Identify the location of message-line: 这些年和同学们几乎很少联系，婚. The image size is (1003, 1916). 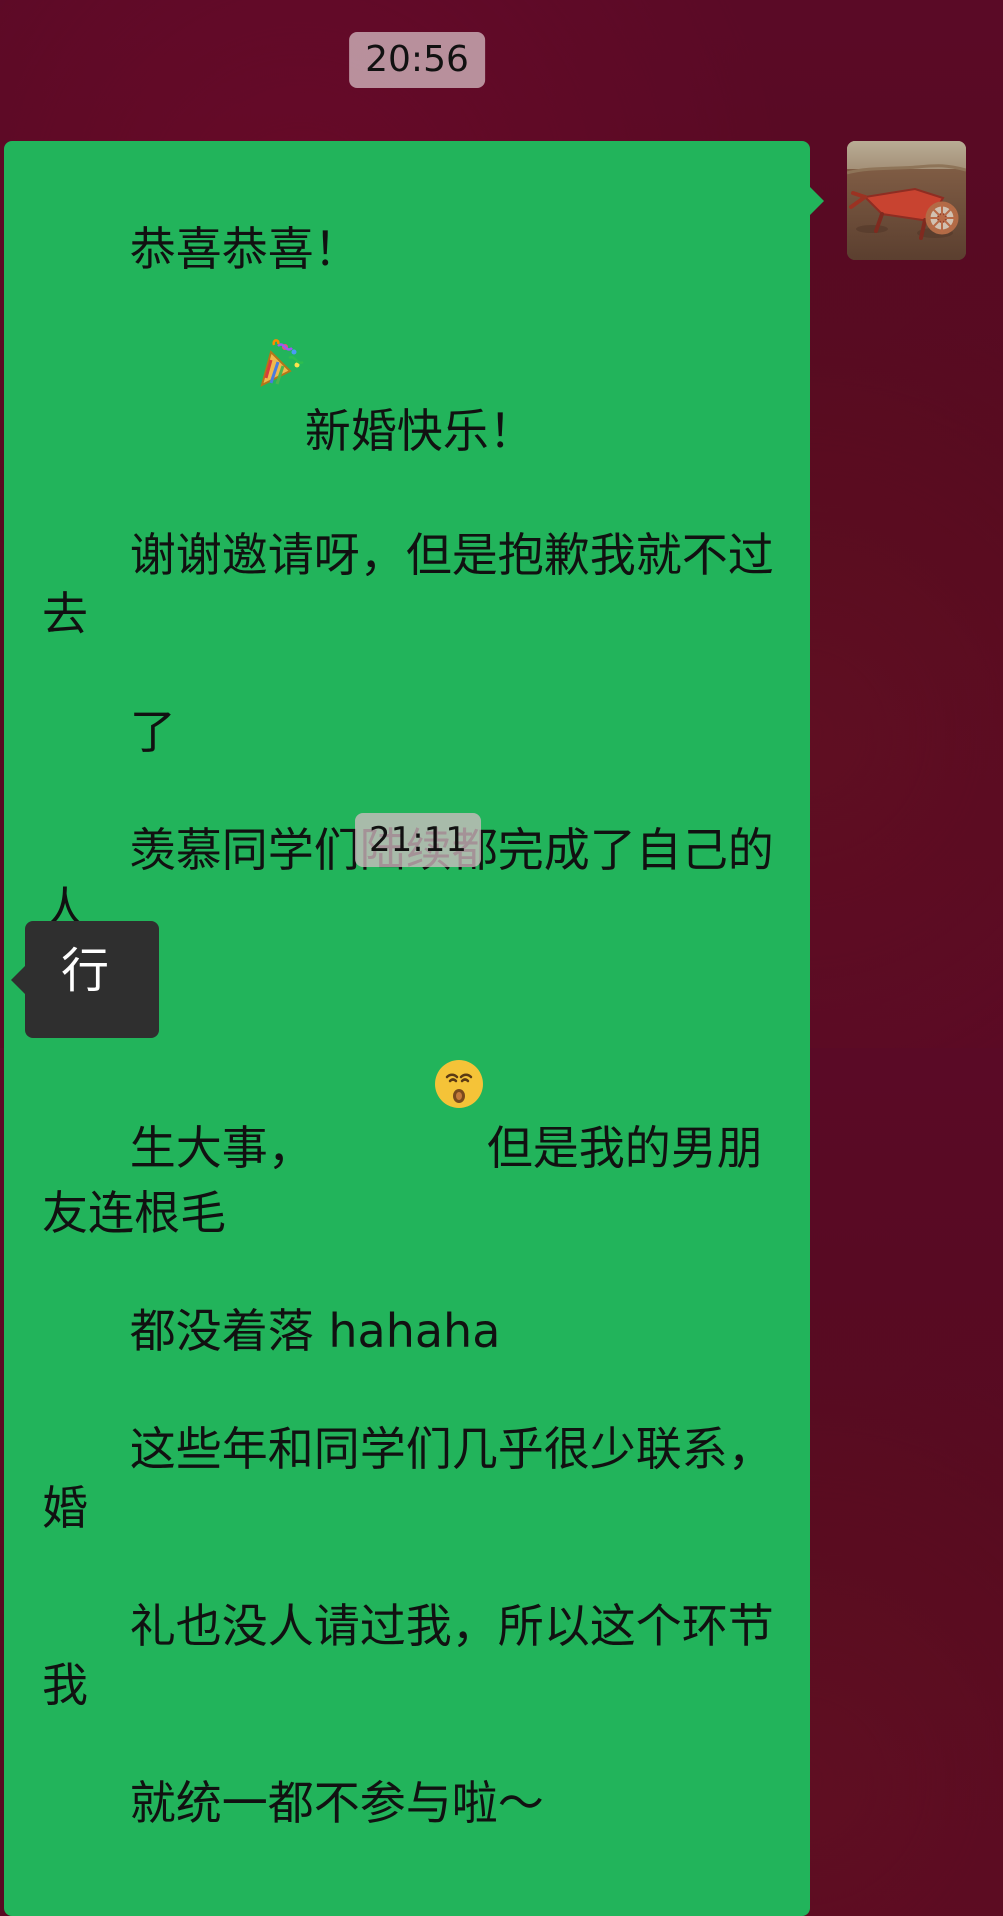
(408, 1478).